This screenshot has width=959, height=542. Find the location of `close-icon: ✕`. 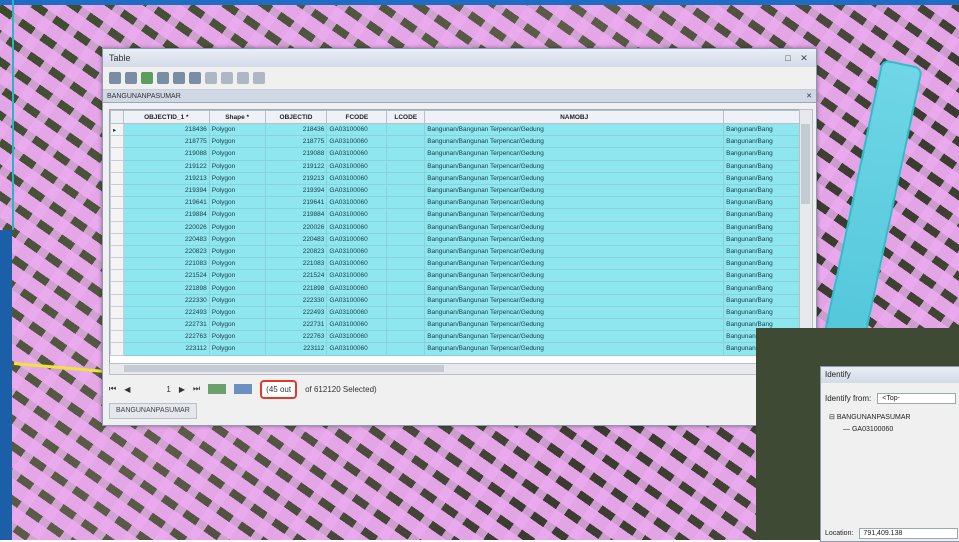

close-icon: ✕ is located at coordinates (804, 58).